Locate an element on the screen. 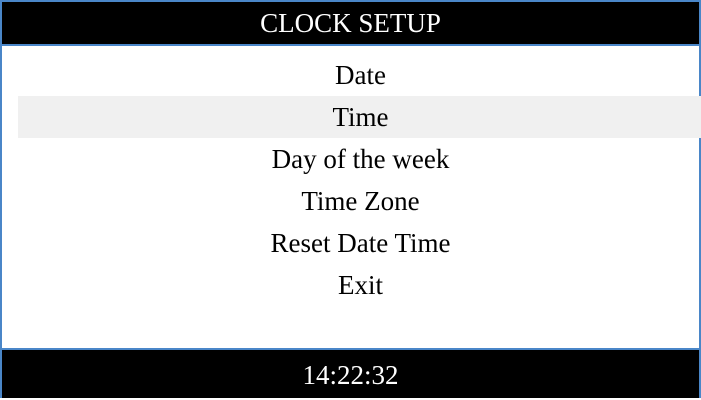  menu-item-label: Time is located at coordinates (360, 117).